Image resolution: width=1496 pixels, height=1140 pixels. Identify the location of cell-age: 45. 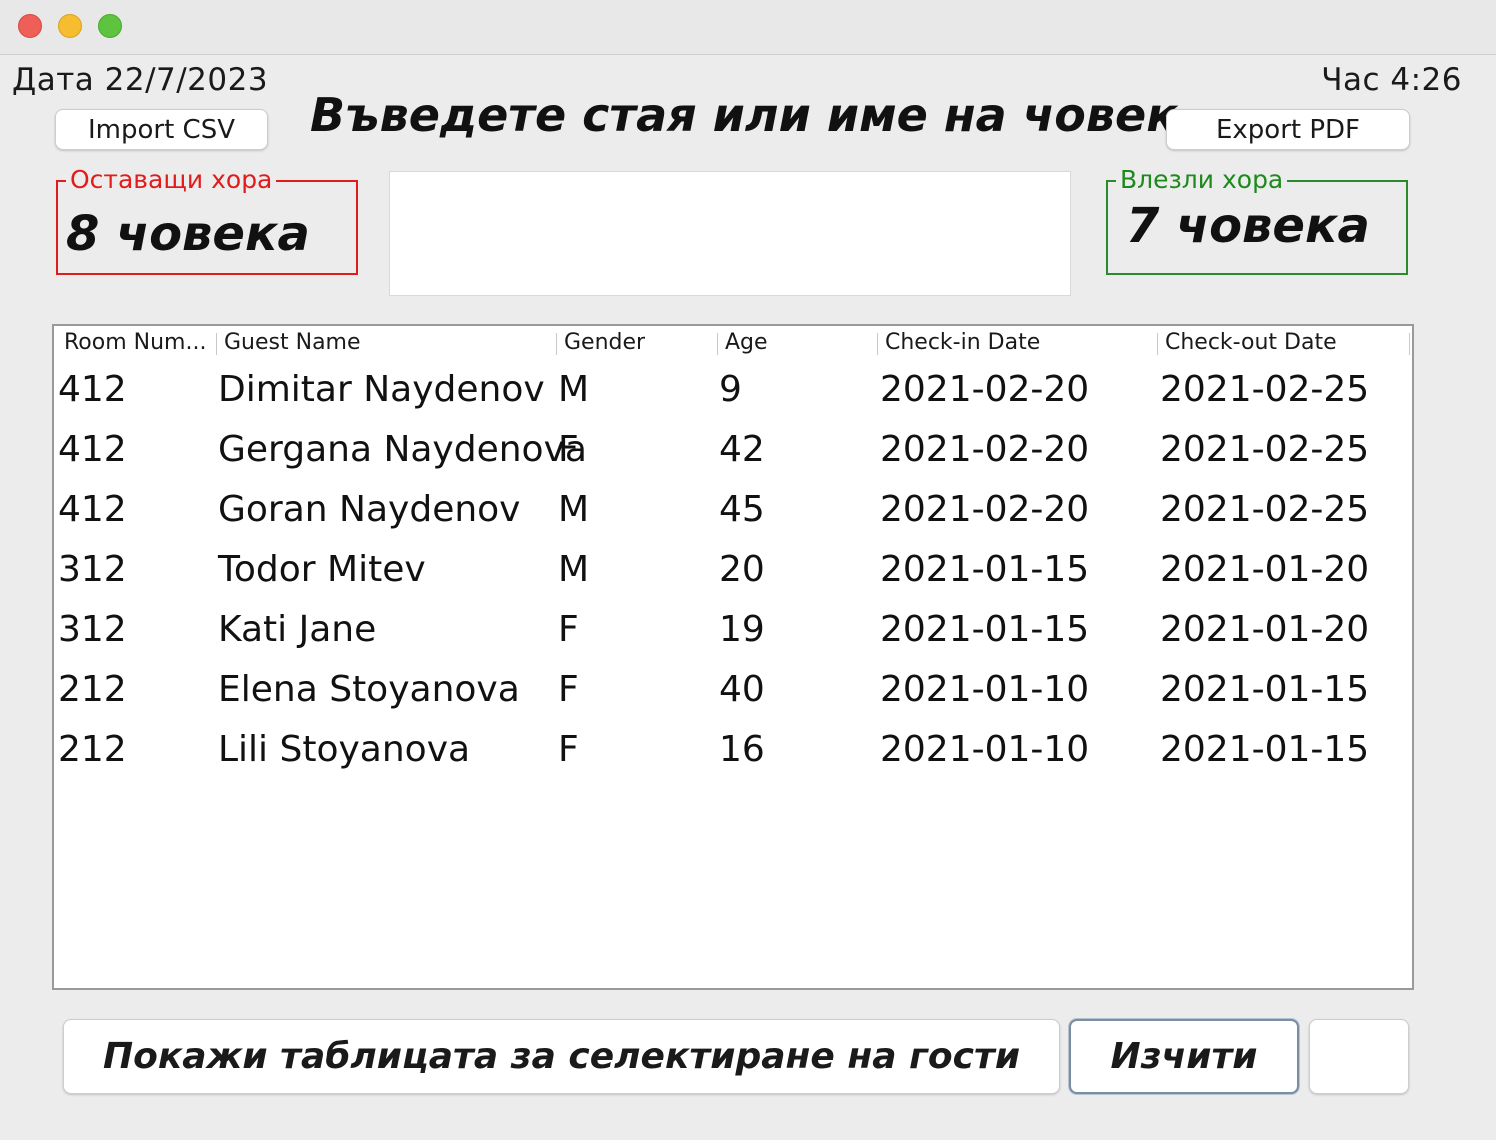
(742, 509).